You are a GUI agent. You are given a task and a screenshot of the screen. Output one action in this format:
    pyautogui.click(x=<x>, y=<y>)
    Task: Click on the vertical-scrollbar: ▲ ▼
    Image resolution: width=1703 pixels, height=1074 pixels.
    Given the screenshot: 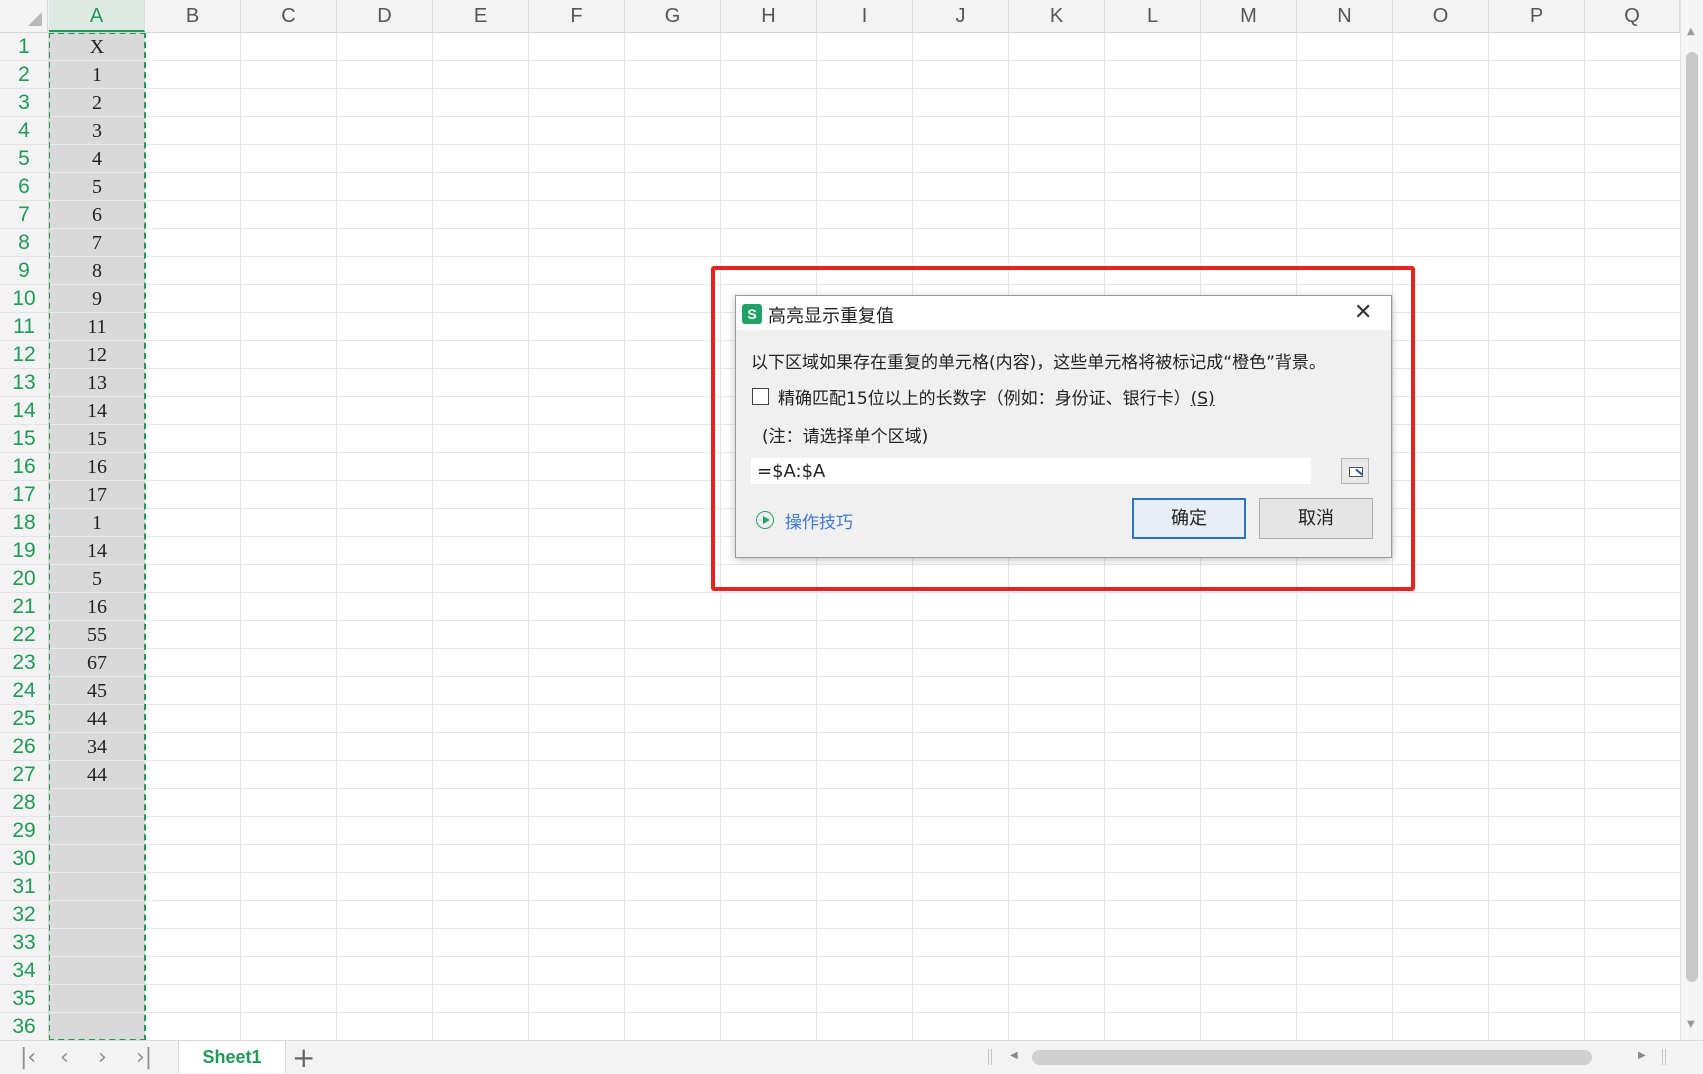 What is the action you would take?
    pyautogui.click(x=1691, y=520)
    